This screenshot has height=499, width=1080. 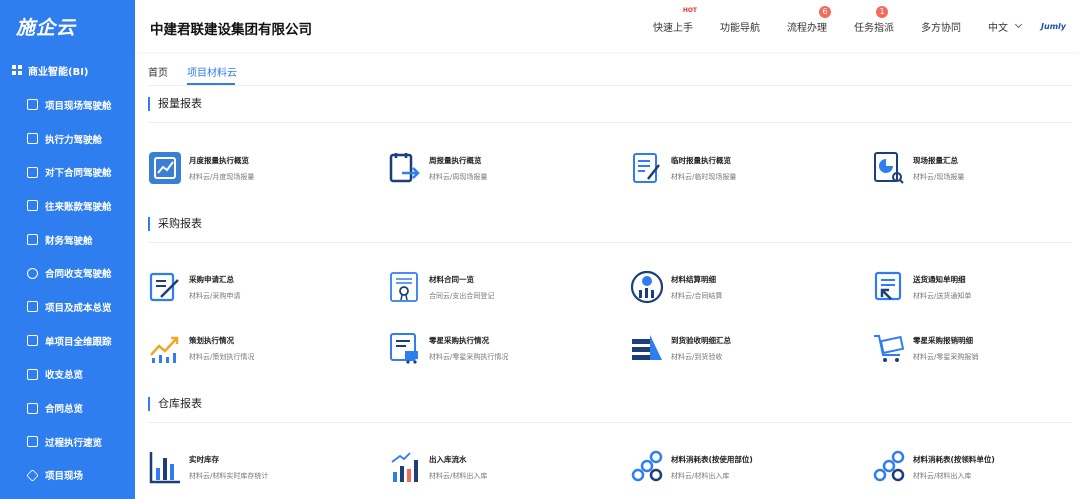 What do you see at coordinates (712, 459) in the screenshot?
I see `card-title: 材料消耗表(按使用部位)` at bounding box center [712, 459].